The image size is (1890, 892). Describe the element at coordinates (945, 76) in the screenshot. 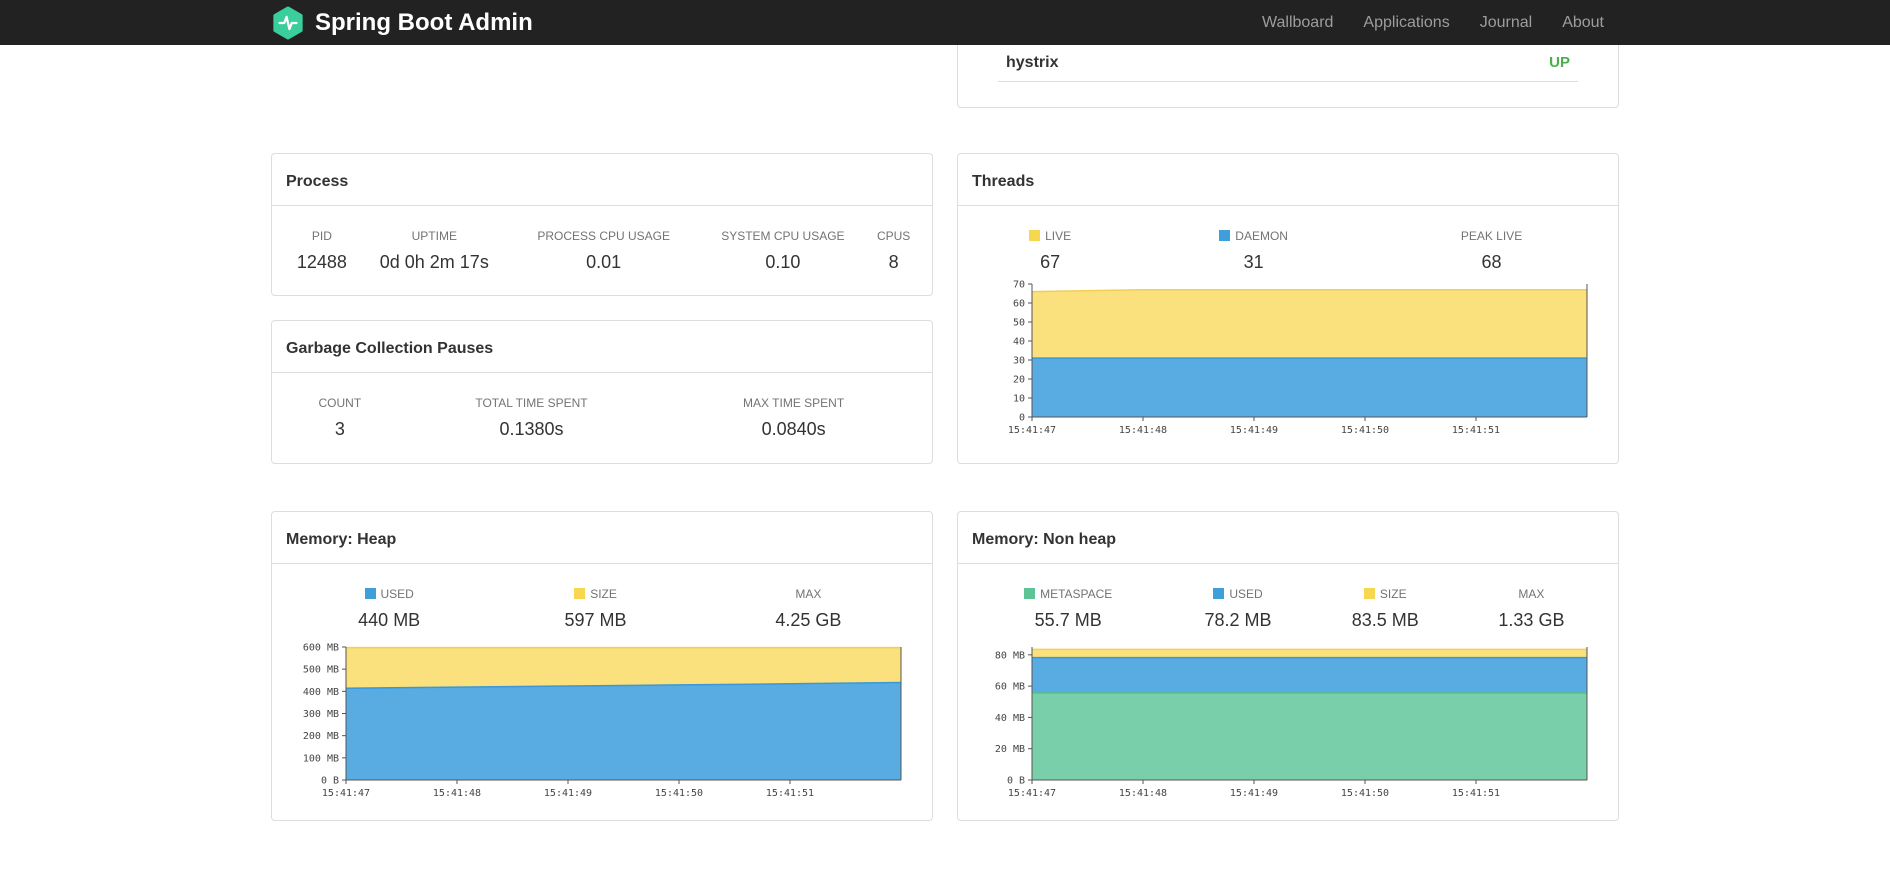

I see `row-application: hystrix UP` at that location.